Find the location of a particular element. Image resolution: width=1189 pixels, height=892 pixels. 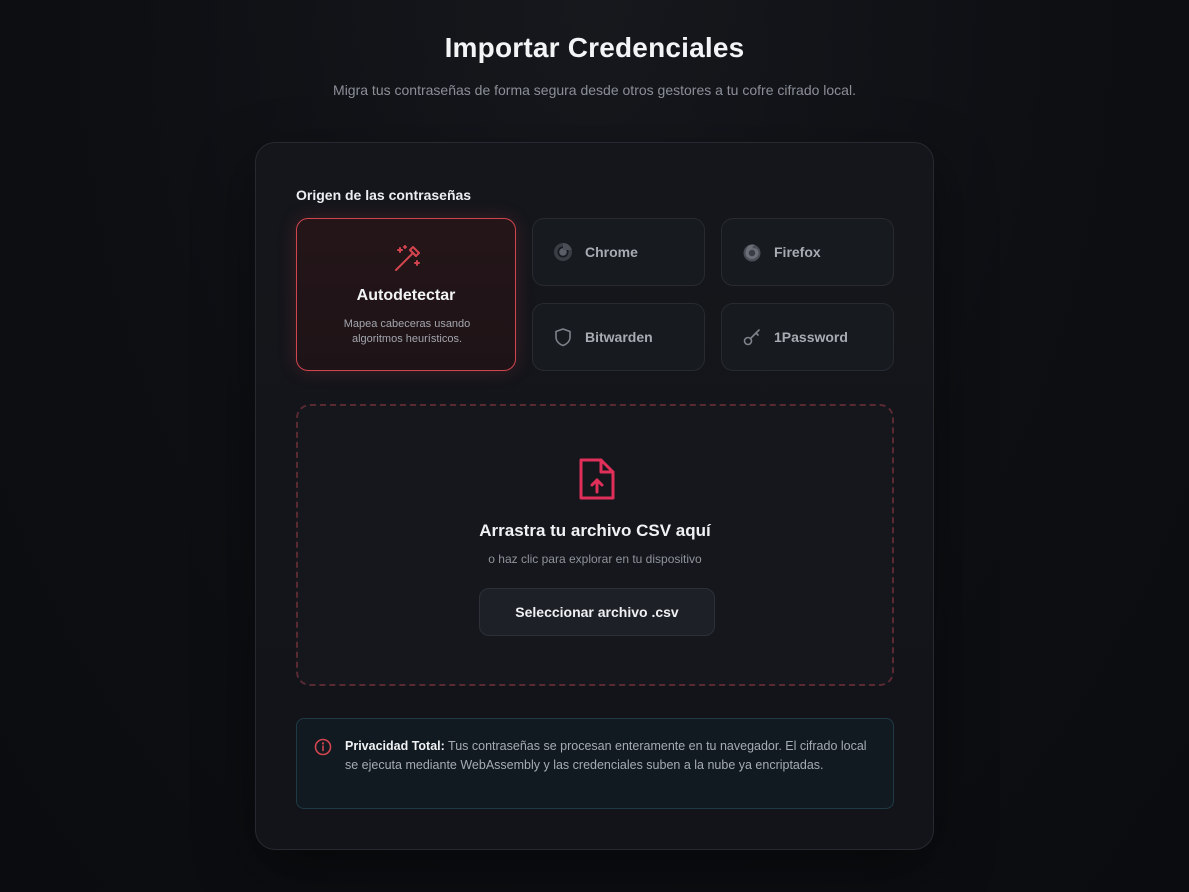

firefox-icon is located at coordinates (752, 252).